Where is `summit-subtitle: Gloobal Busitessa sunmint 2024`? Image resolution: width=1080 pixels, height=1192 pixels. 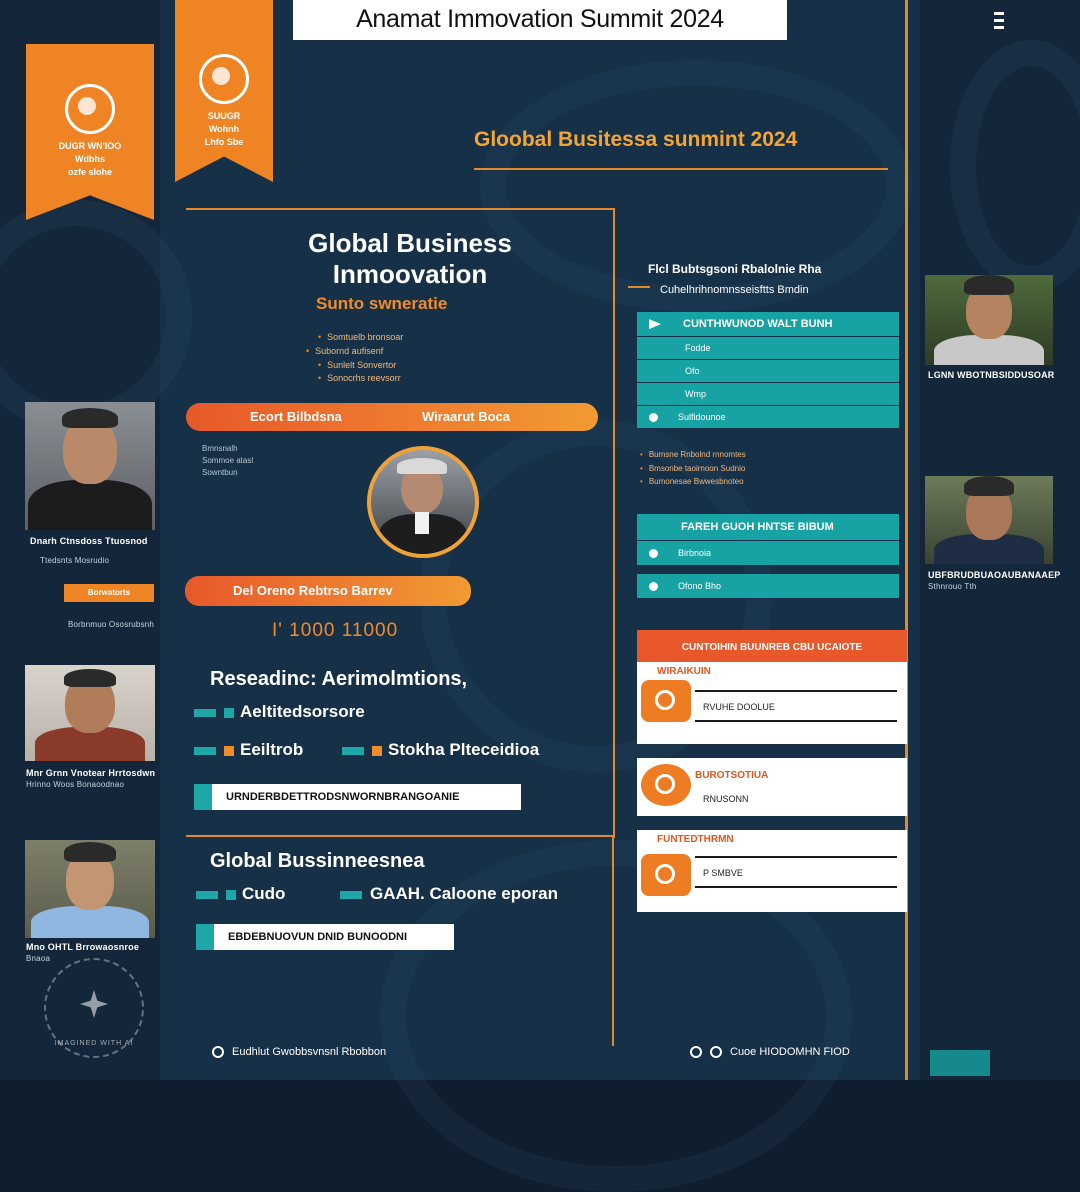 summit-subtitle: Gloobal Busitessa sunmint 2024 is located at coordinates (636, 139).